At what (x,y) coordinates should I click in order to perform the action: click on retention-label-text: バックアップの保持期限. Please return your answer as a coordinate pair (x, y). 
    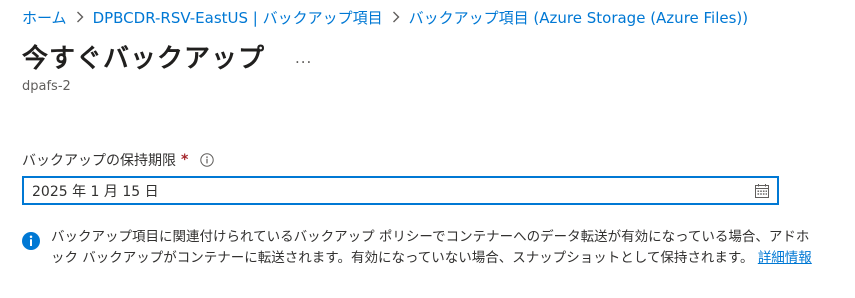
    Looking at the image, I should click on (99, 161).